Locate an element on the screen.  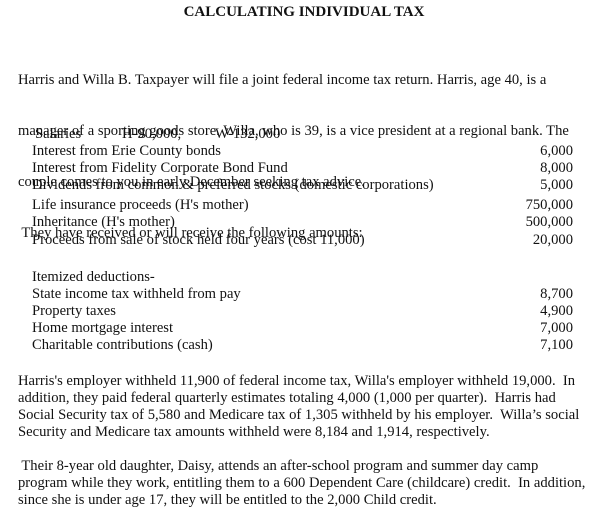
deduction-item: Property taxes 4,900 is located at coordinates (302, 311).